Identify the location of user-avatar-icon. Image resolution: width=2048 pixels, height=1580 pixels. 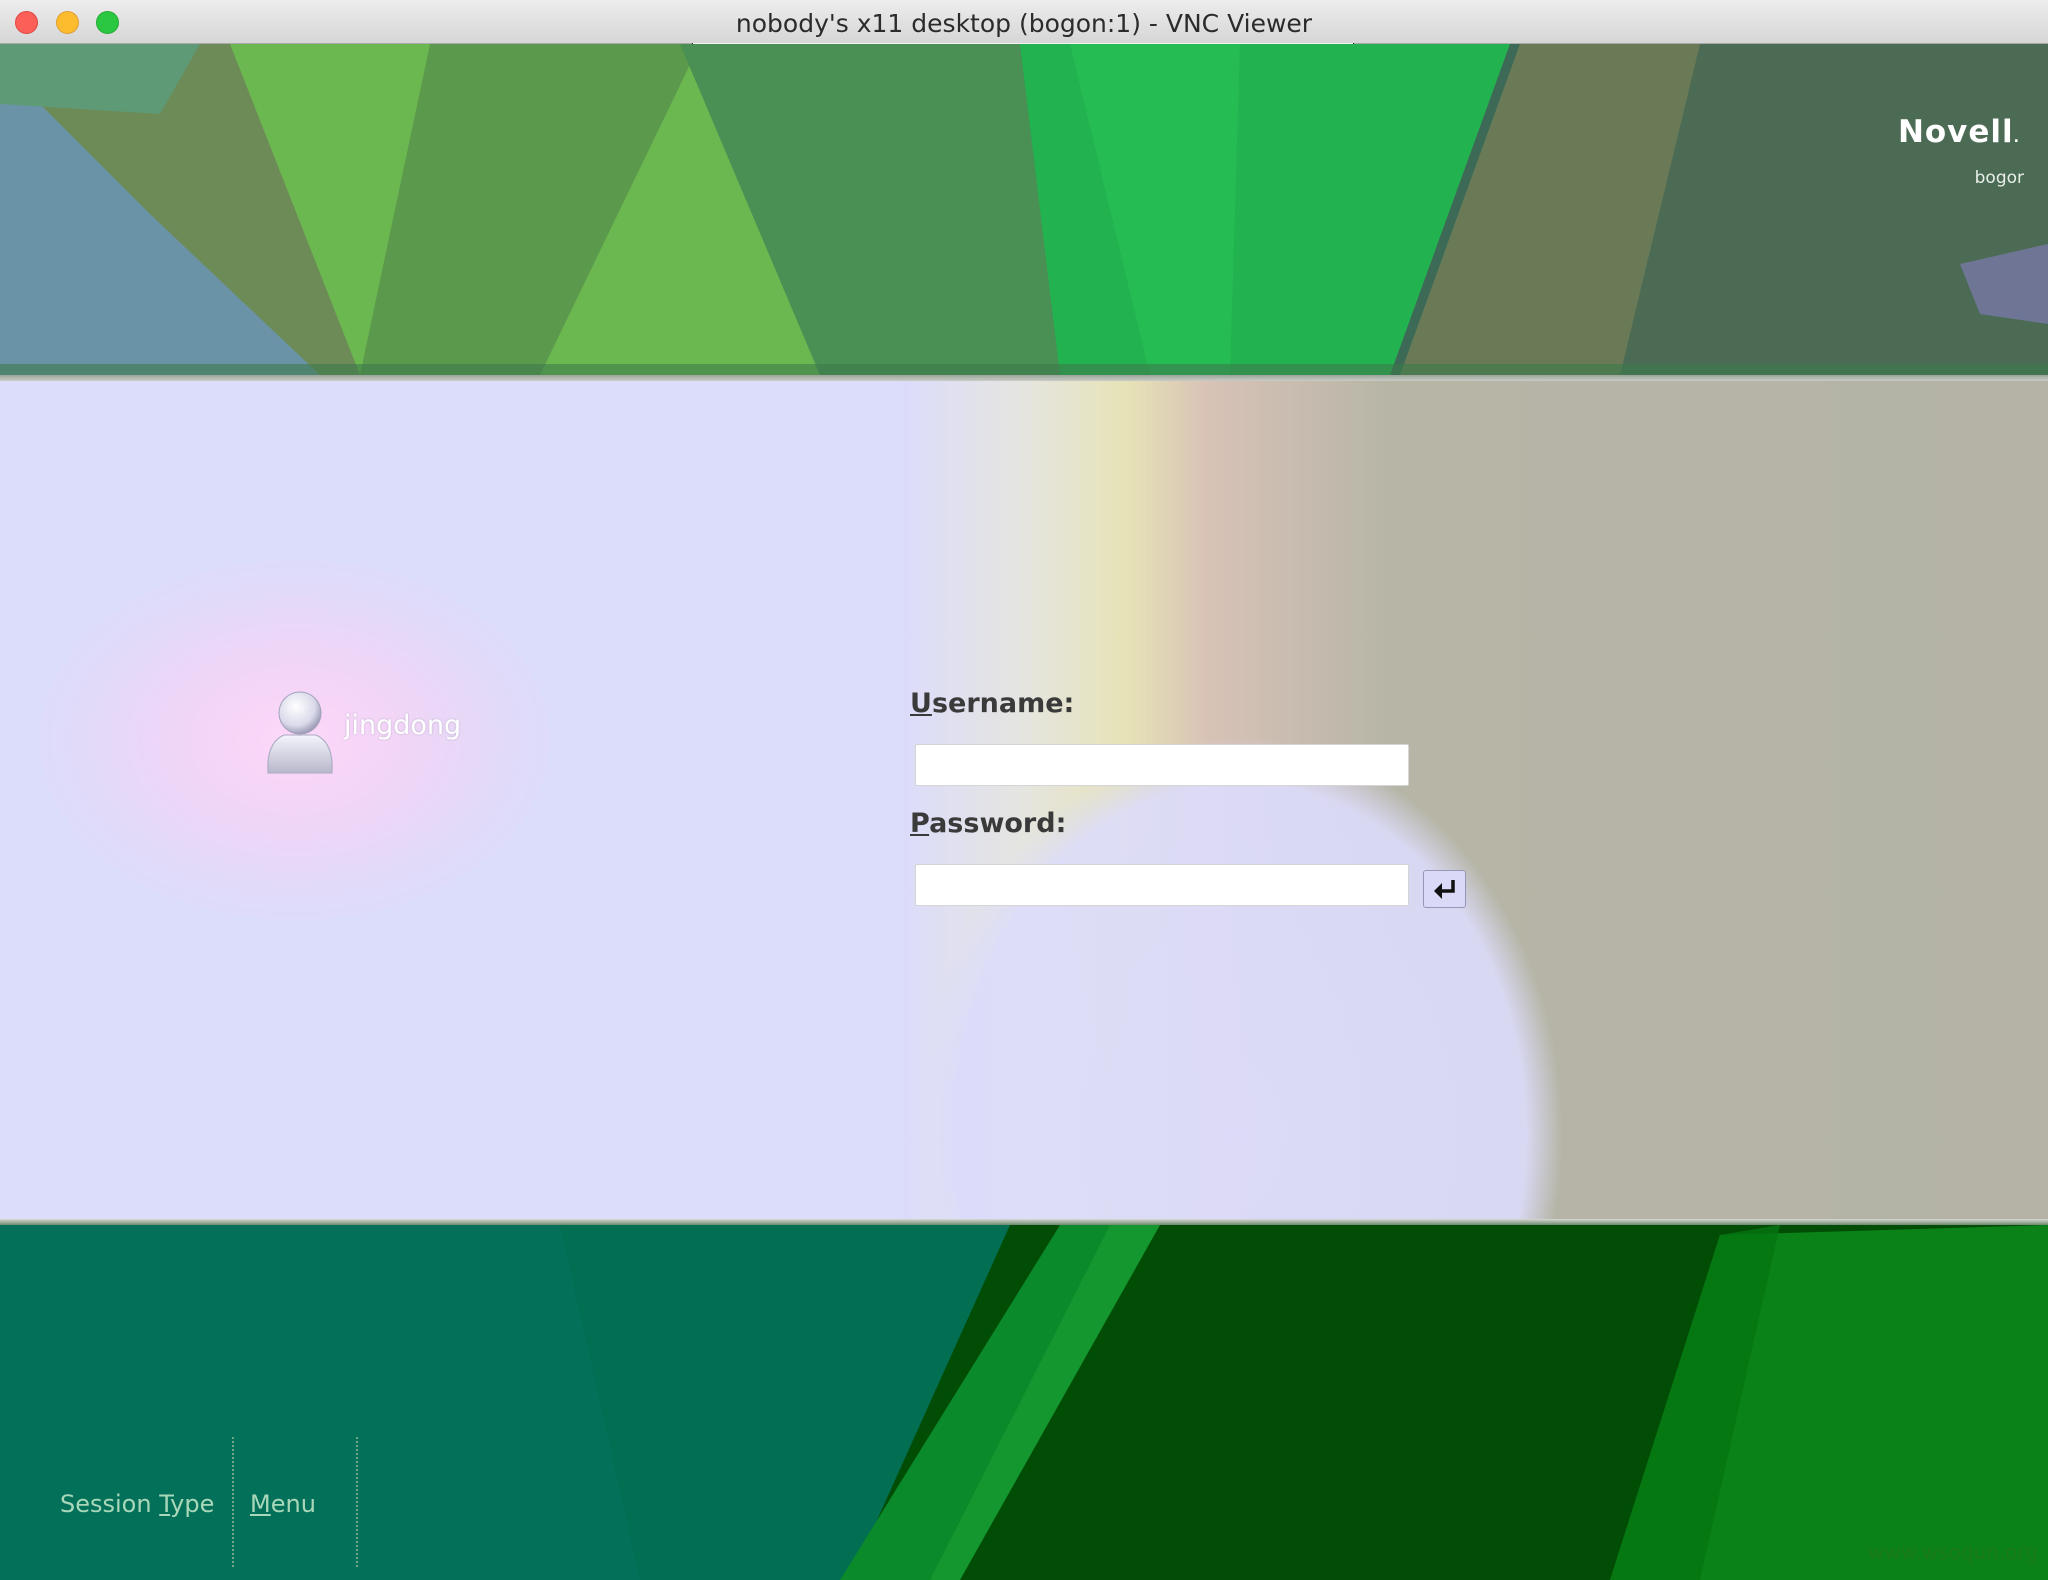
(300, 732).